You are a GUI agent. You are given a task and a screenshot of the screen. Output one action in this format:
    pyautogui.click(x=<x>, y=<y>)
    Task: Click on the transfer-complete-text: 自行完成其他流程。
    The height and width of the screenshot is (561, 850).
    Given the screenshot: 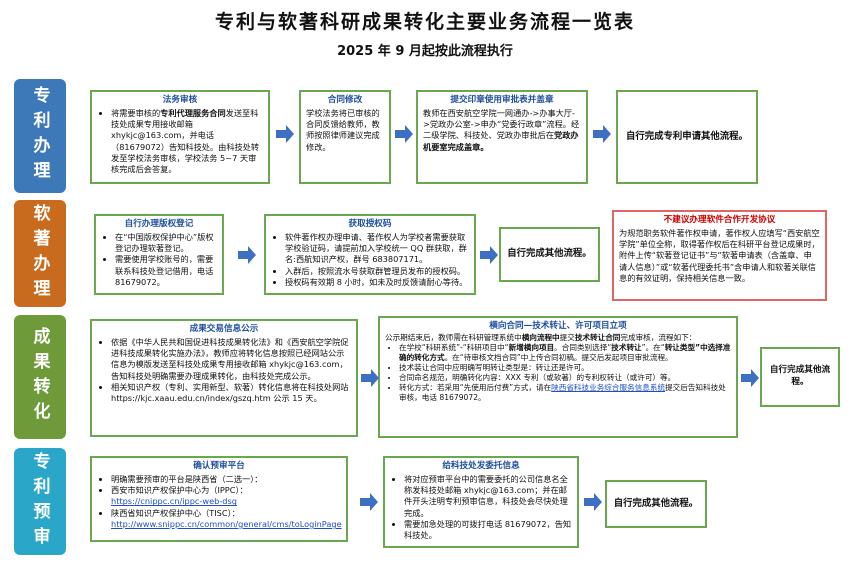 What is the action you would take?
    pyautogui.click(x=800, y=376)
    